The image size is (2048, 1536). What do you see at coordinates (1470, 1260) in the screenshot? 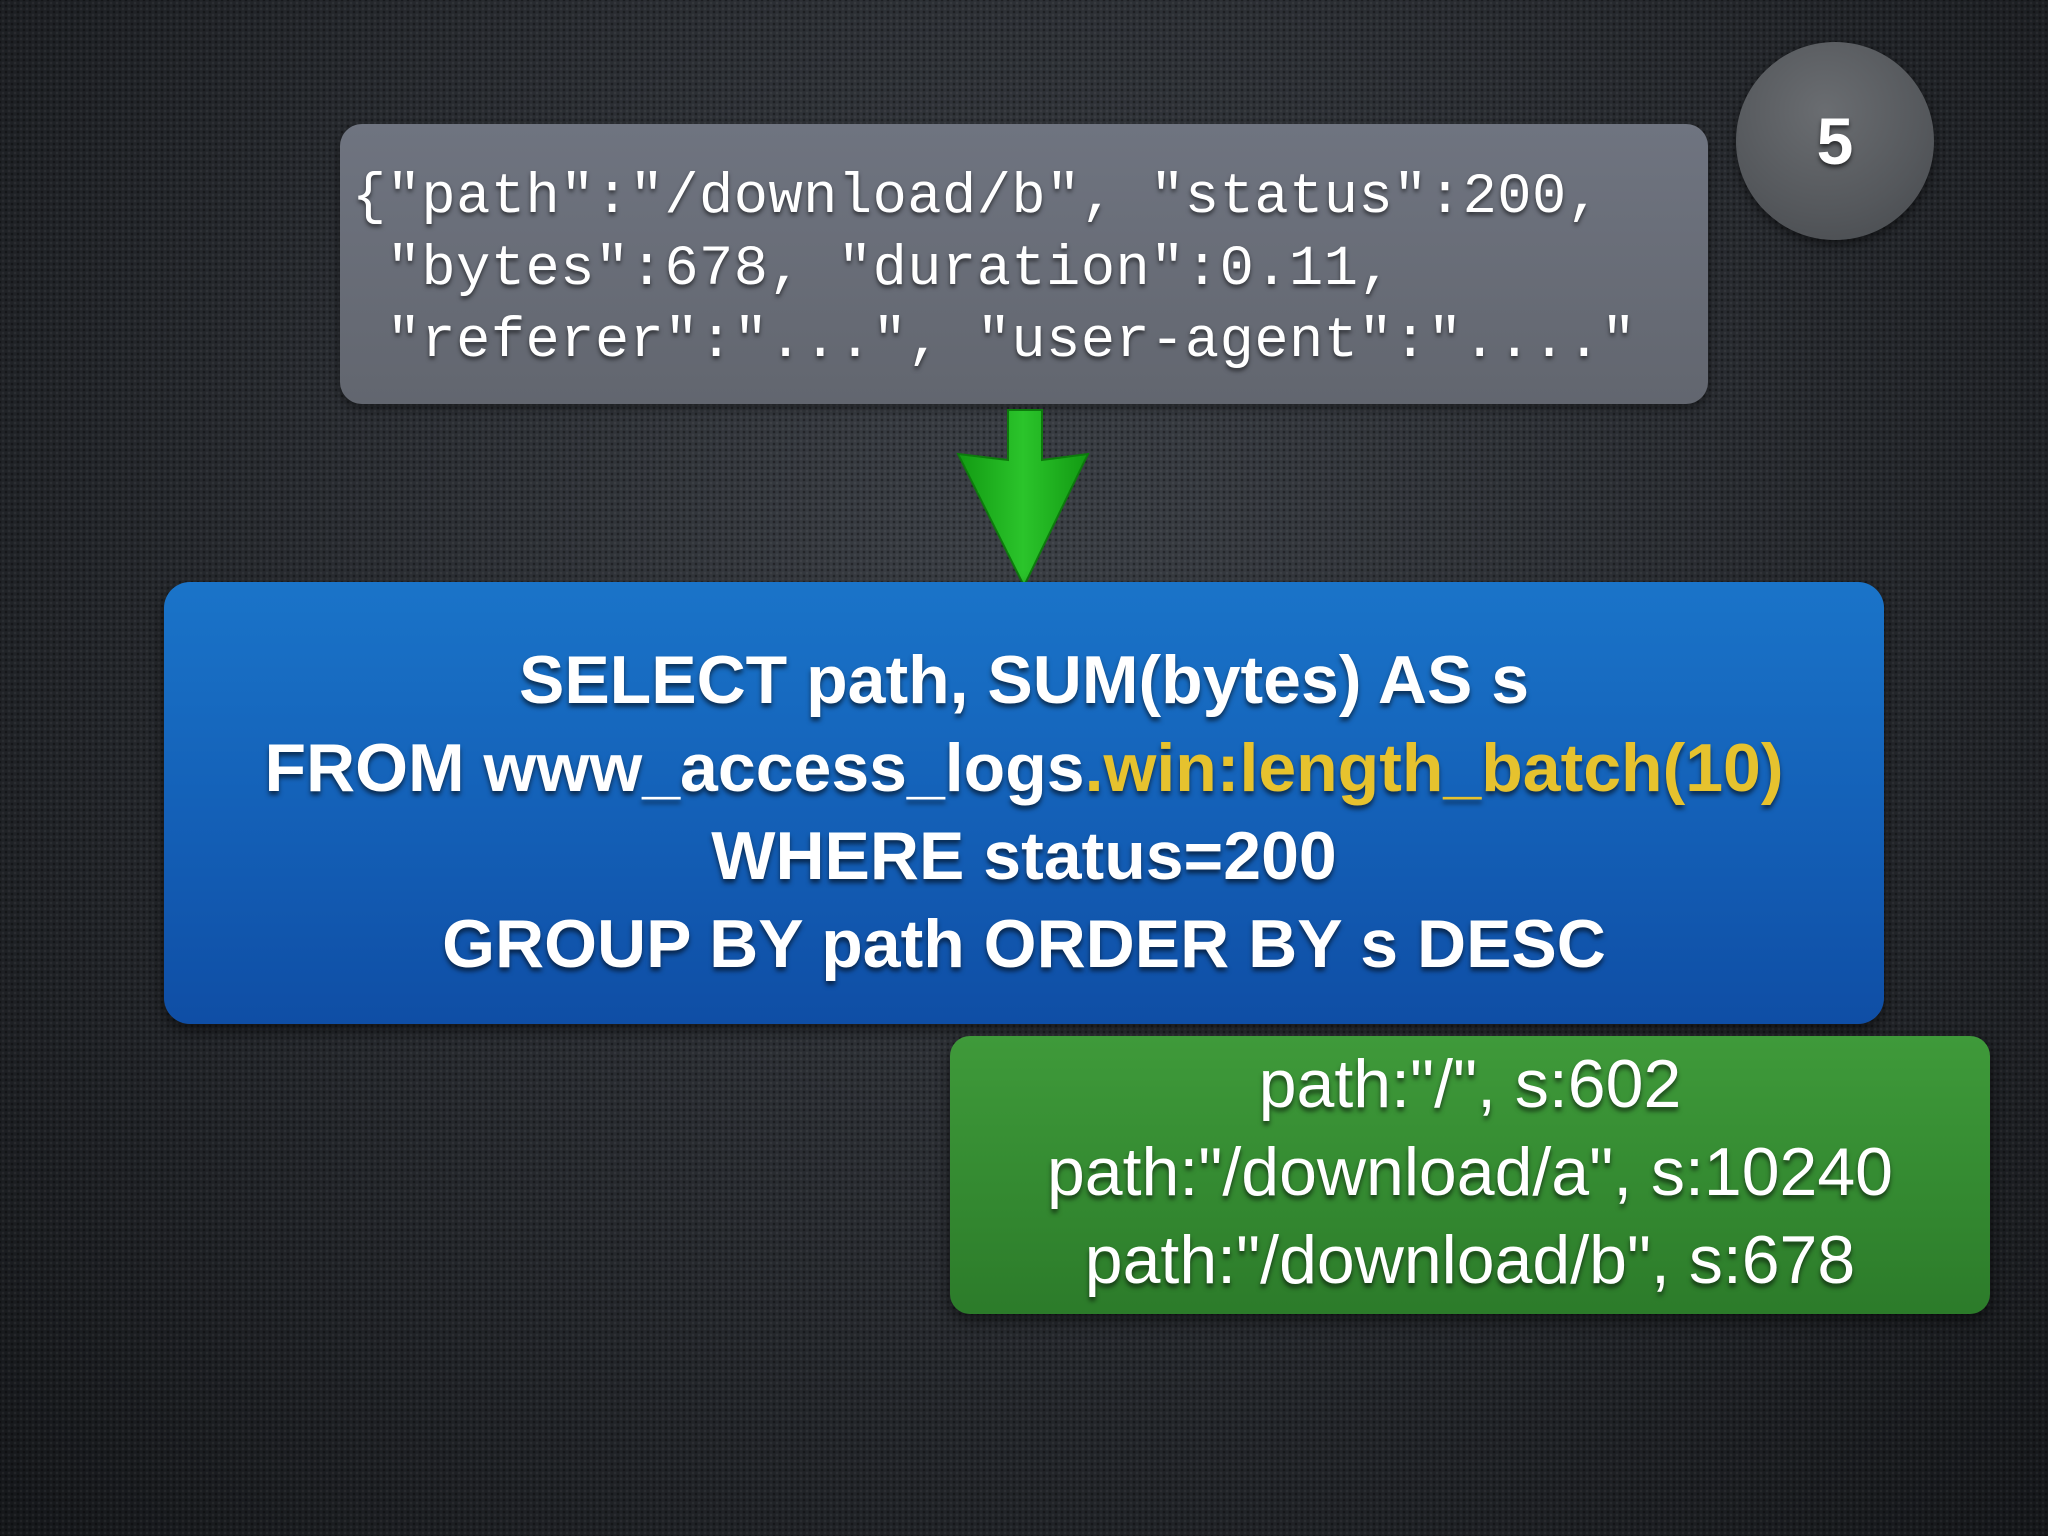
I see `result-row-3: path:"/download/b", s:678` at bounding box center [1470, 1260].